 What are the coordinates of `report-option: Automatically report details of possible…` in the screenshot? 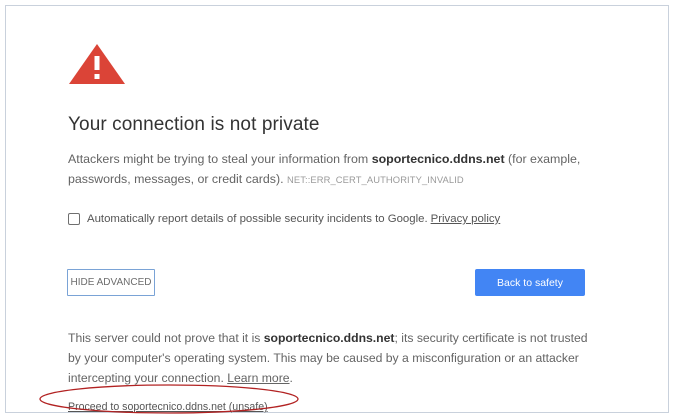 It's located at (284, 219).